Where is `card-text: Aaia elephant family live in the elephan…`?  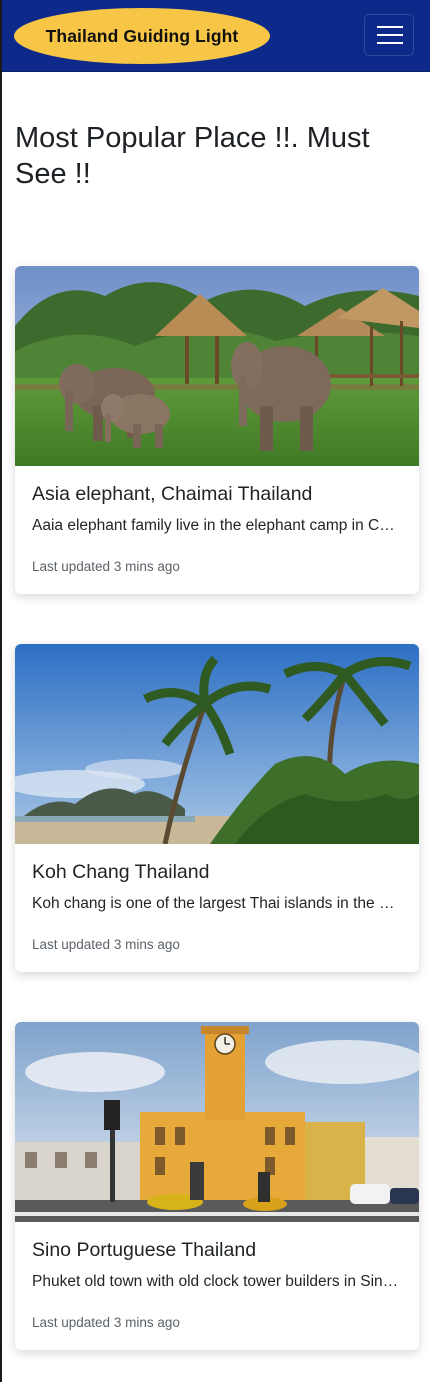 card-text: Aaia elephant family live in the elephan… is located at coordinates (216, 525).